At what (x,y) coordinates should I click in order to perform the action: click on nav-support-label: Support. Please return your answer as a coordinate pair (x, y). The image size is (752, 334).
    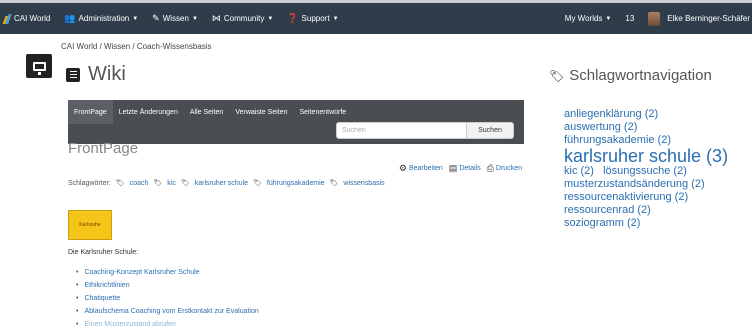
    Looking at the image, I should click on (315, 18).